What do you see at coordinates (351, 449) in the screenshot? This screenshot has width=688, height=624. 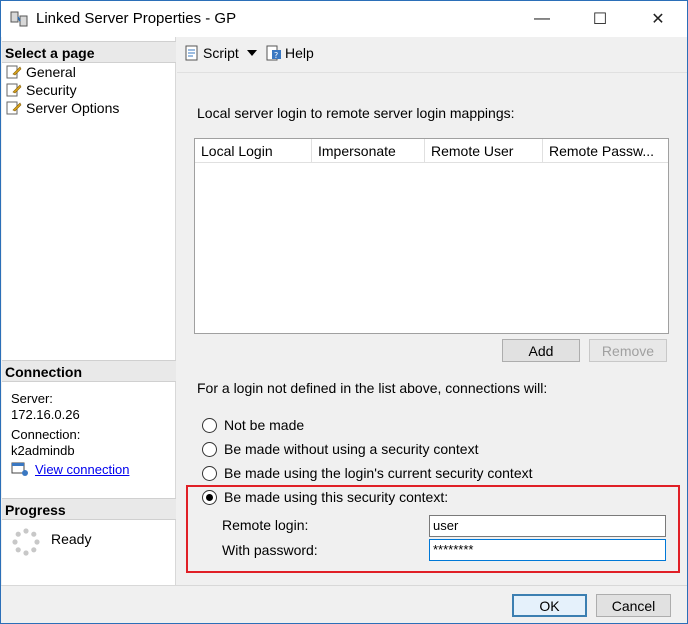 I see `option-label: Be made without using a security context` at bounding box center [351, 449].